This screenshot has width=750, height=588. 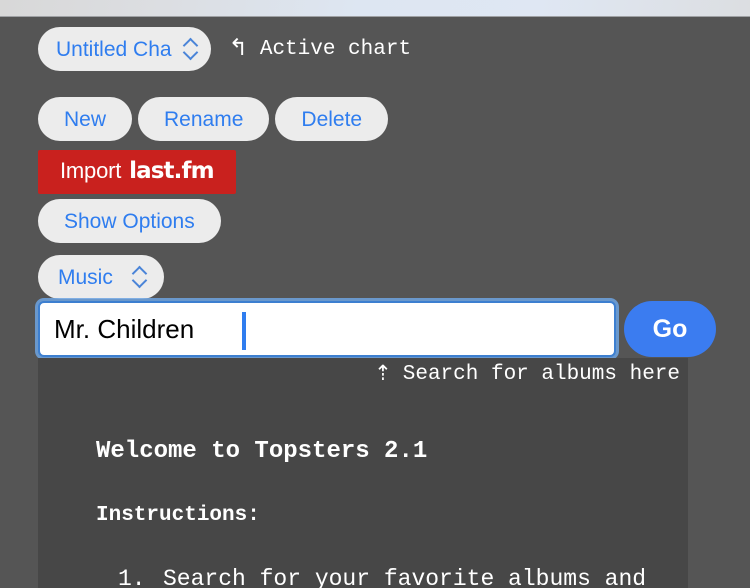 I want to click on show-options-button: Show Options, so click(x=129, y=221).